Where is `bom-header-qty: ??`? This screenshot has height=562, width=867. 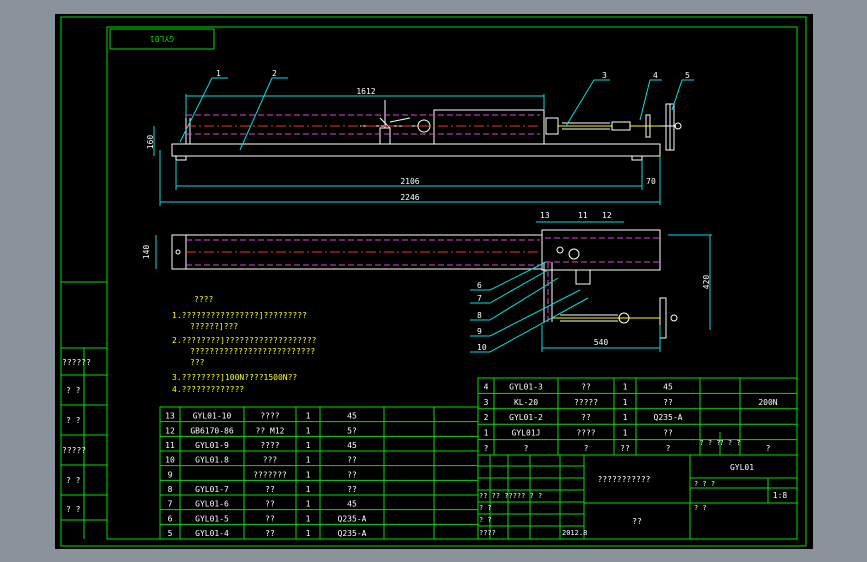 bom-header-qty: ?? is located at coordinates (625, 448).